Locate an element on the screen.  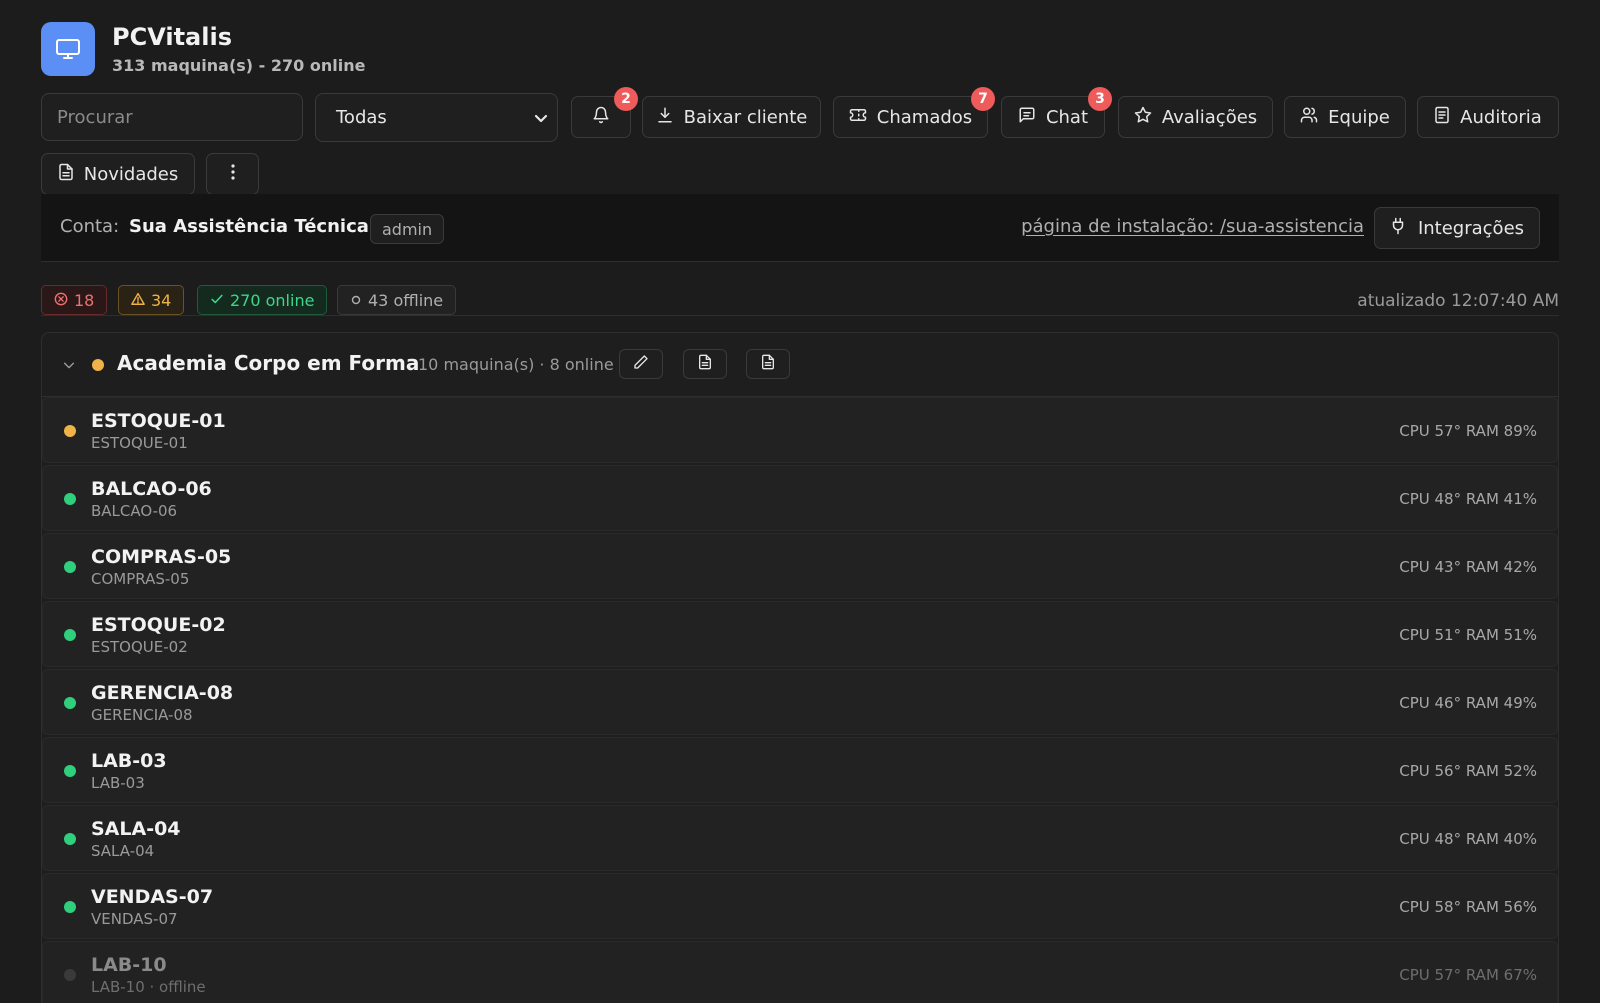
group-report-button is located at coordinates (705, 364).